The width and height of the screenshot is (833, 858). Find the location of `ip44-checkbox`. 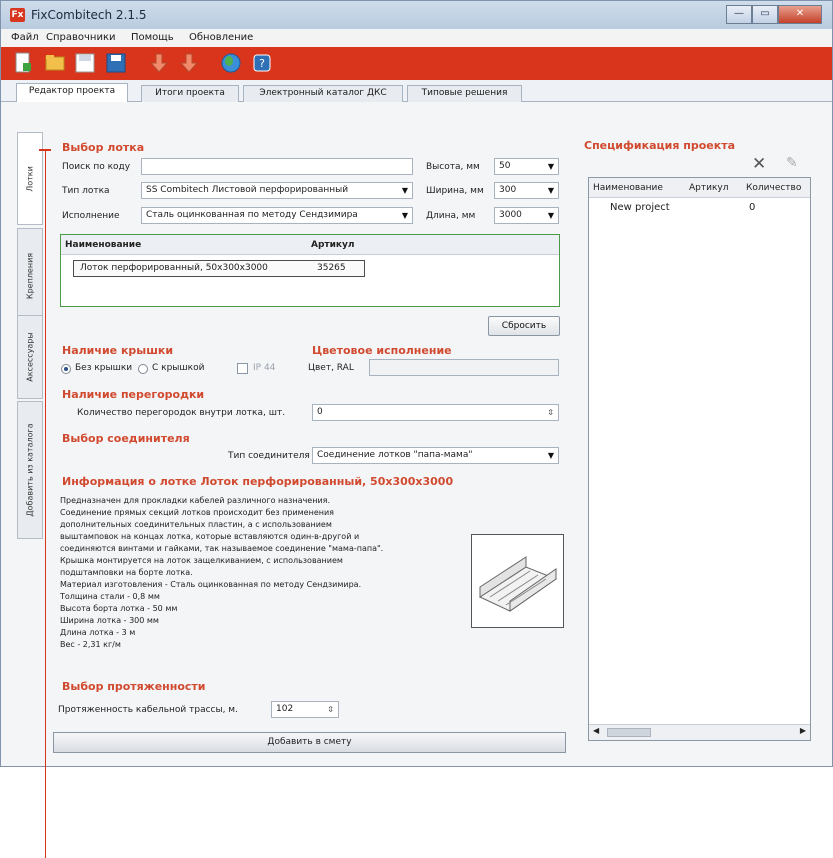

ip44-checkbox is located at coordinates (242, 368).